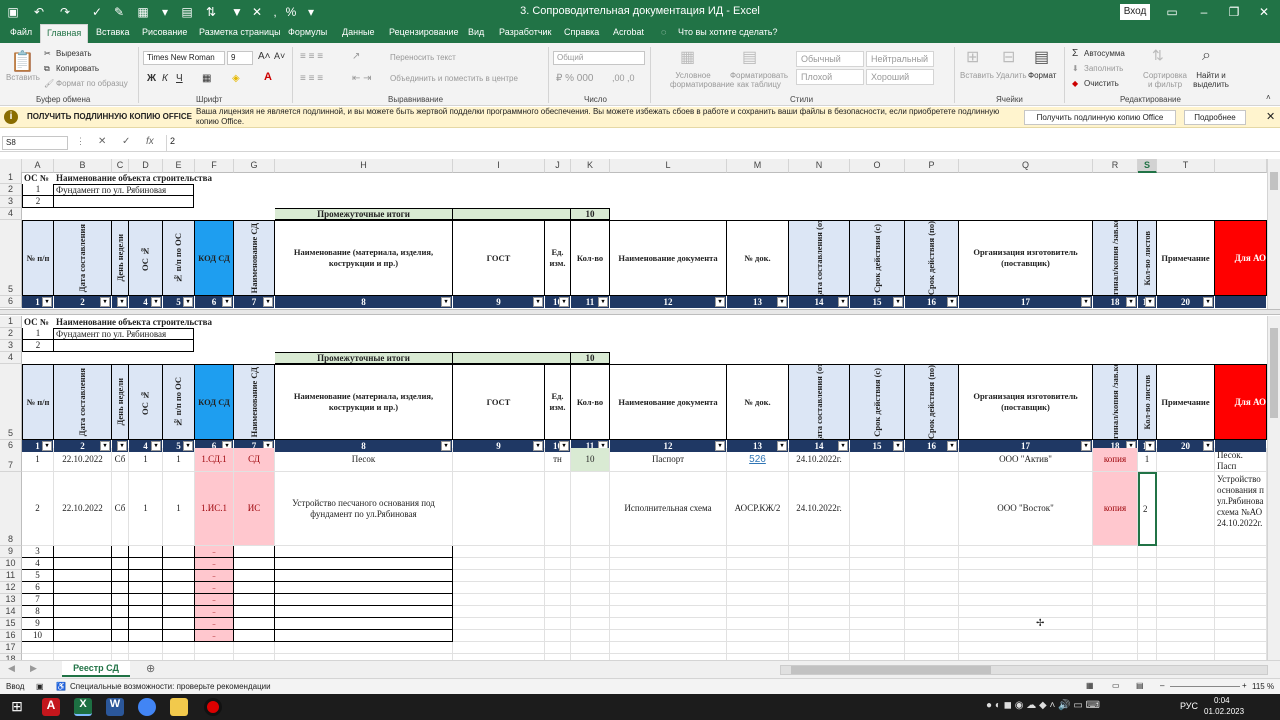  Describe the element at coordinates (1263, 686) in the screenshot. I see `zoom-level: 115 %` at that location.